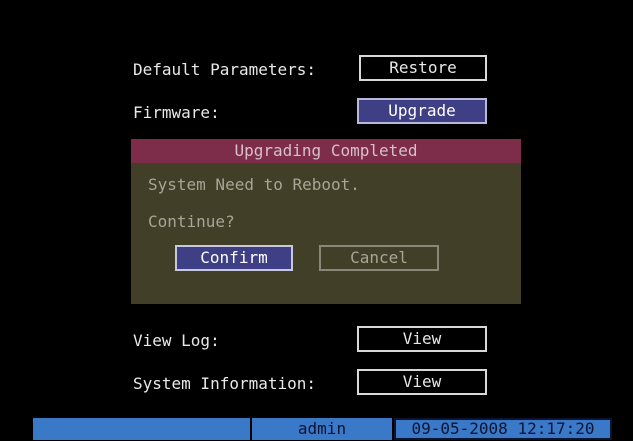 The width and height of the screenshot is (633, 441). Describe the element at coordinates (176, 112) in the screenshot. I see `firmware-label: Firmware:` at that location.